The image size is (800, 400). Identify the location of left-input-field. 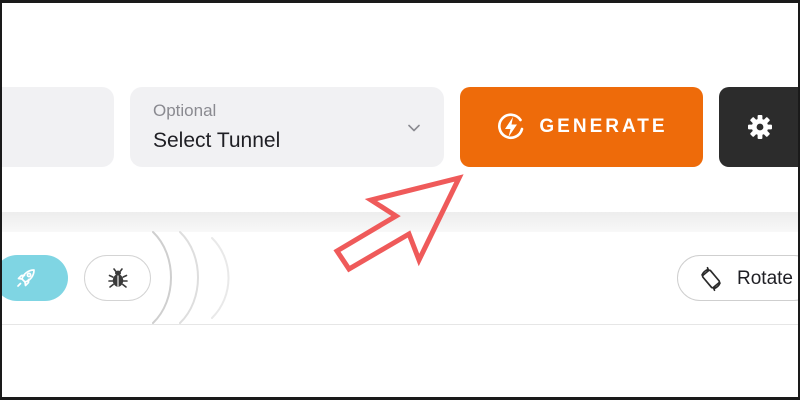
(57, 127).